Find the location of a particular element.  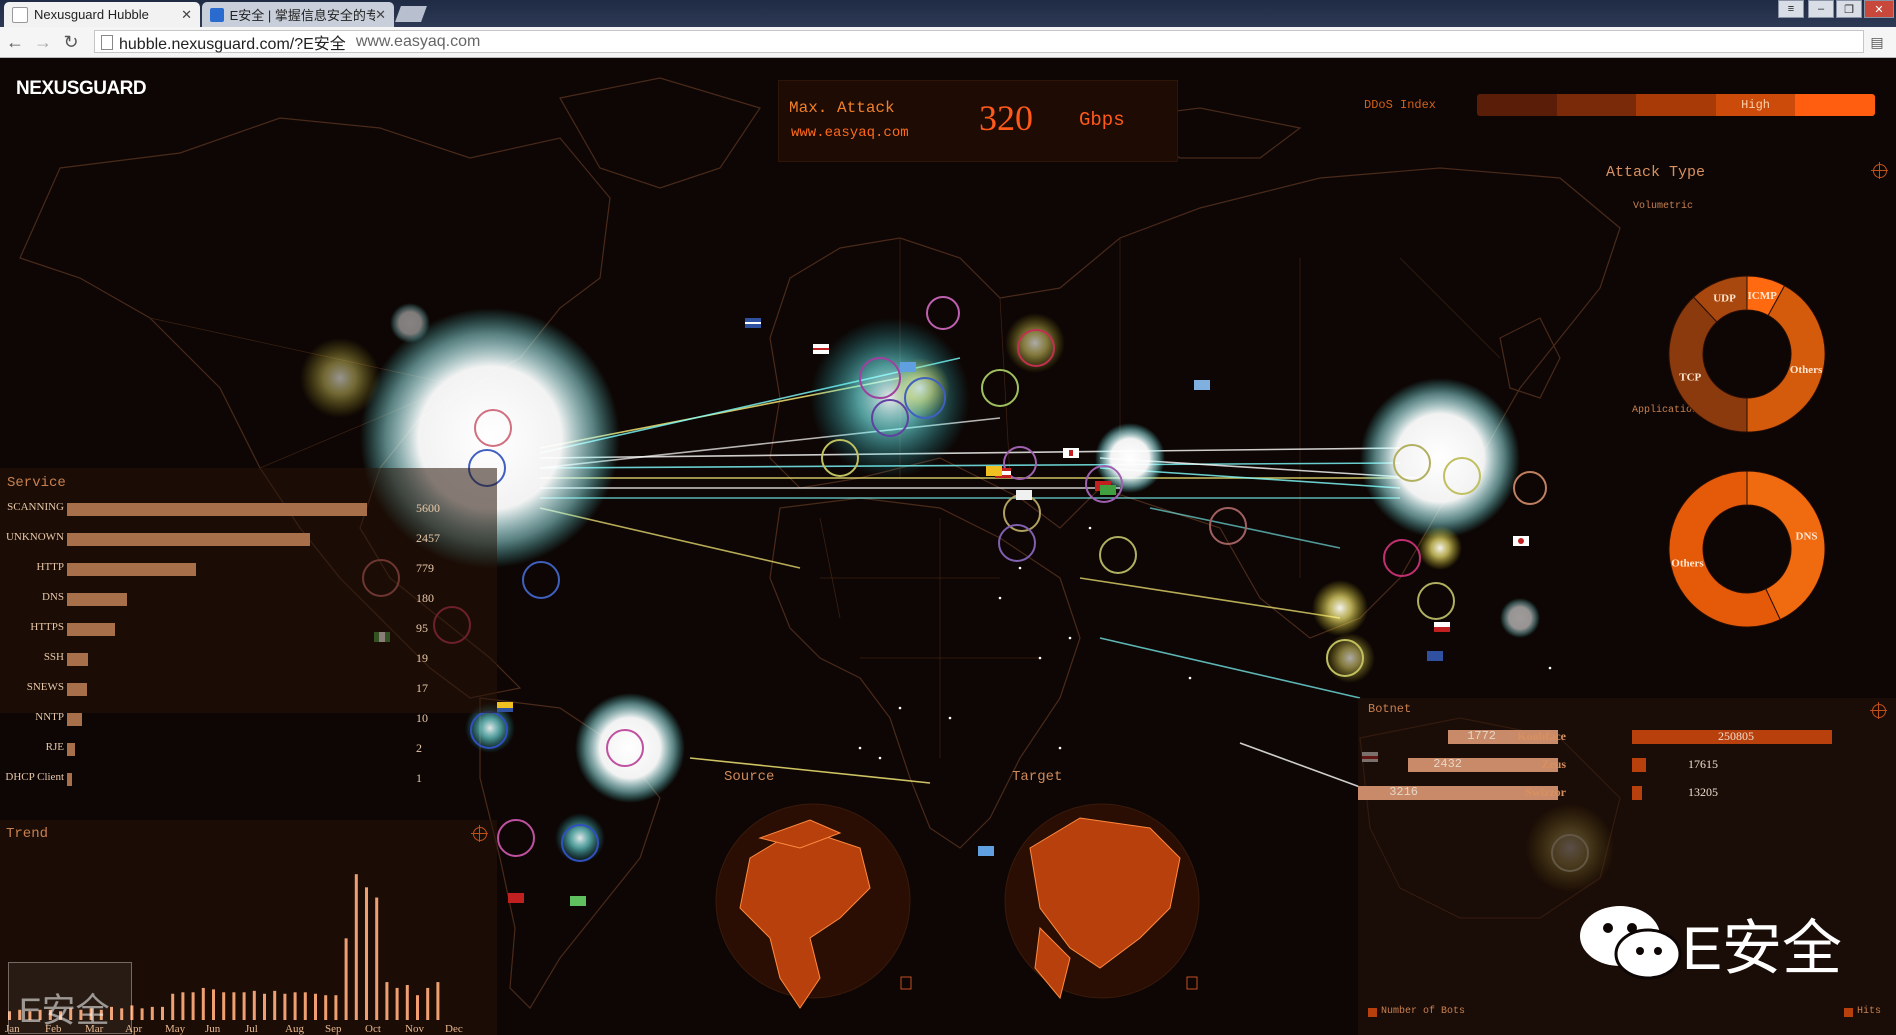

service-value: 19 is located at coordinates (422, 658).